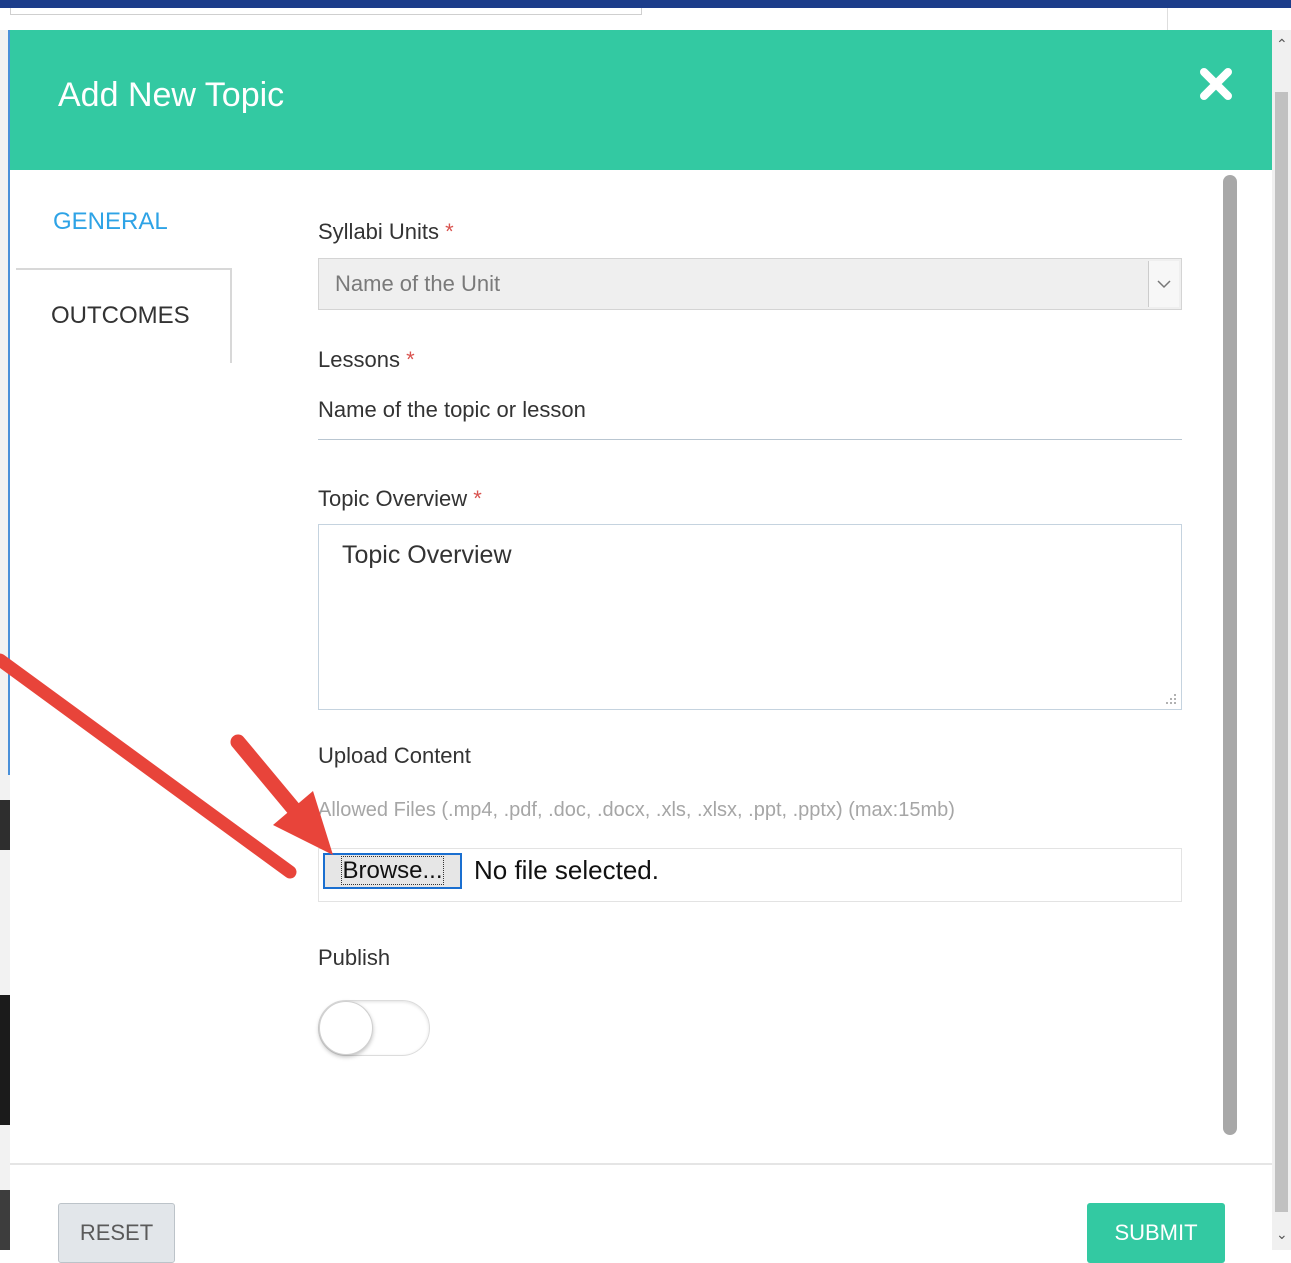 This screenshot has width=1291, height=1263. What do you see at coordinates (374, 1028) in the screenshot?
I see `publish-toggle` at bounding box center [374, 1028].